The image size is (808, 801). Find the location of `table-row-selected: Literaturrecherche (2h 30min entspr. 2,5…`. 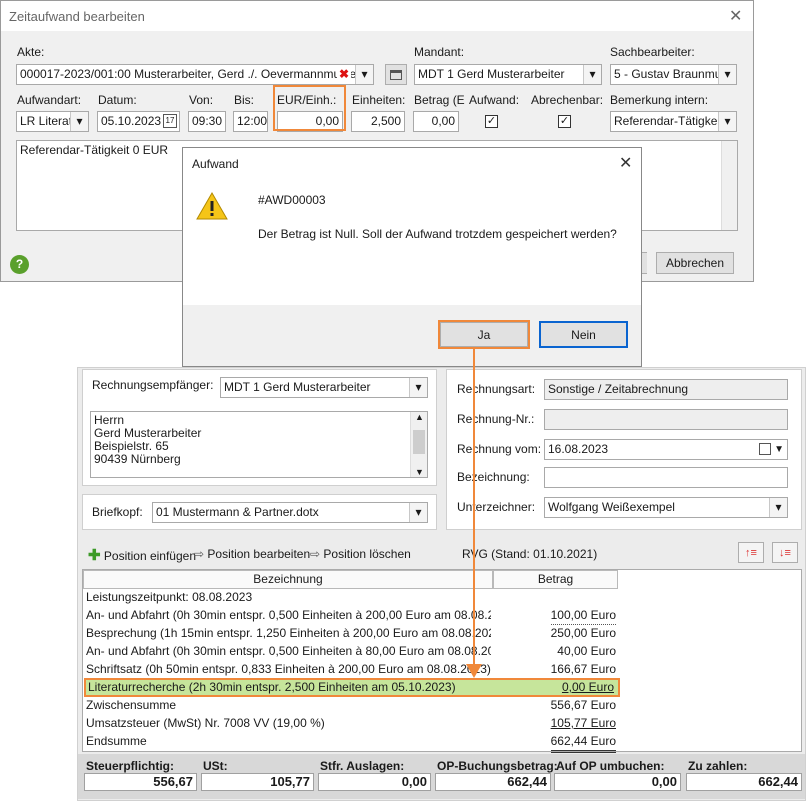

table-row-selected: Literaturrecherche (2h 30min entspr. 2,5… is located at coordinates (352, 687).